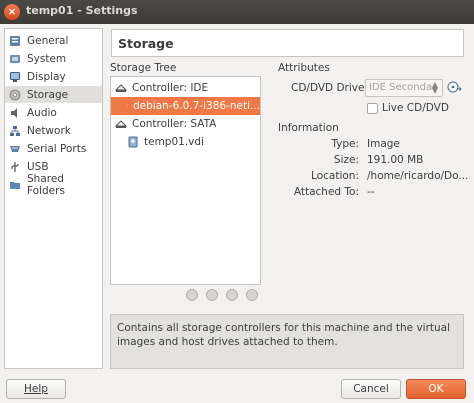 This screenshot has height=403, width=474. What do you see at coordinates (57, 148) in the screenshot?
I see `sidebar-item-label: Serial Ports` at bounding box center [57, 148].